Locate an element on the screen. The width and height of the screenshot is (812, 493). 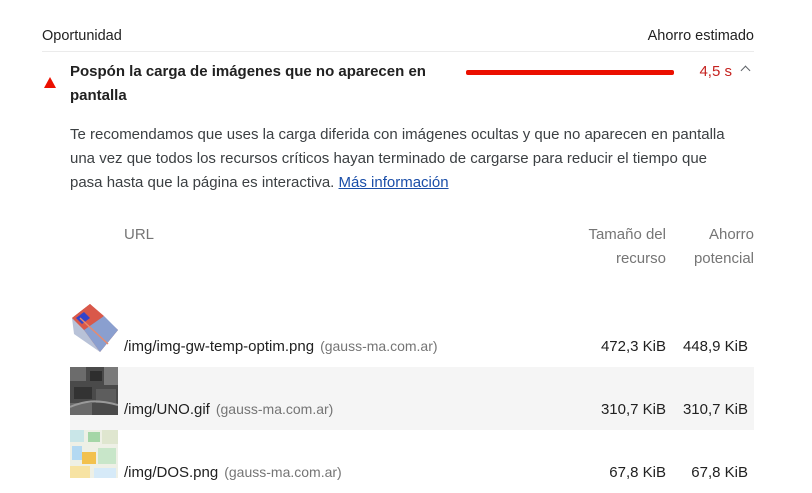
opportunity-header-row: Oportunidad Ahorro estimado is located at coordinates (398, 36).